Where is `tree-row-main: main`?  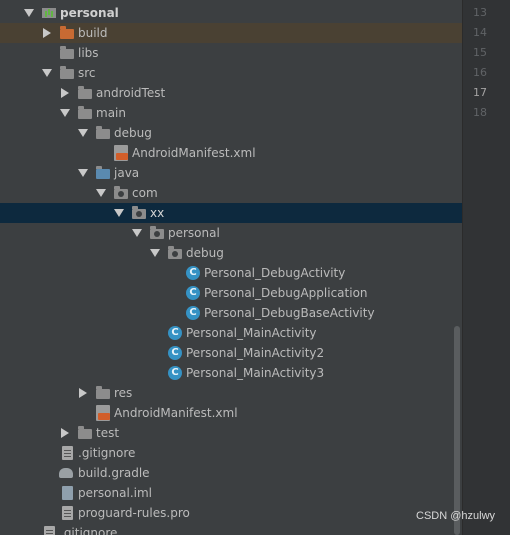 tree-row-main: main is located at coordinates (231, 113).